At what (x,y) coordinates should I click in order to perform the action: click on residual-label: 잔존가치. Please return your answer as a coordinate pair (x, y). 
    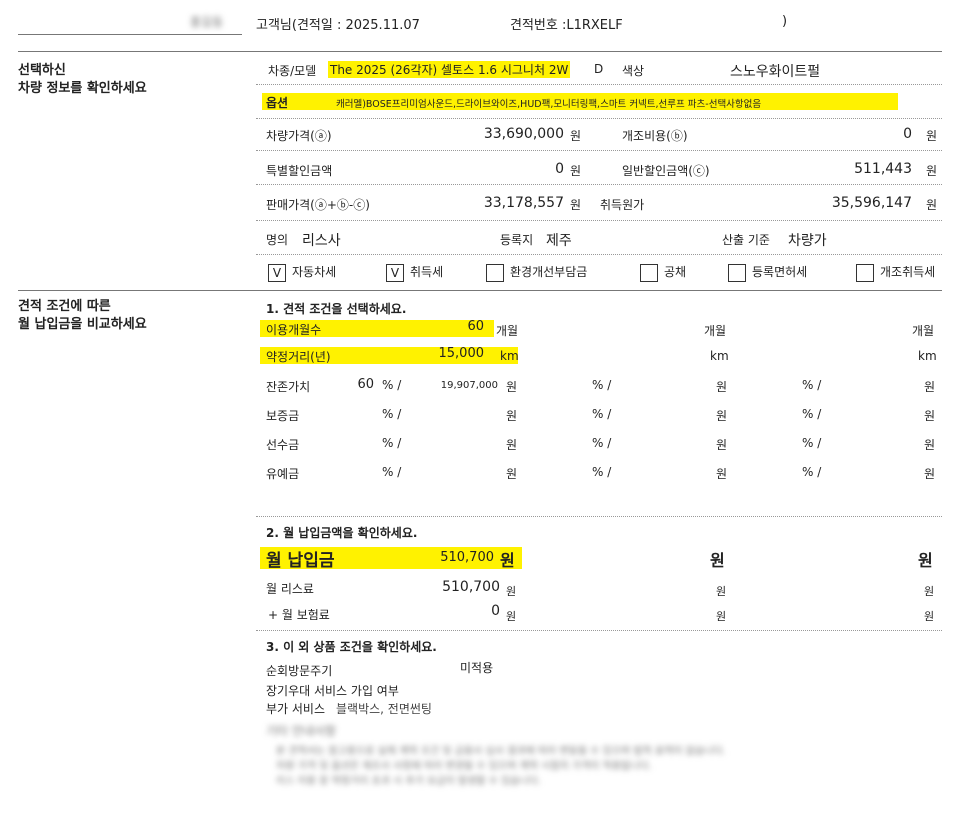
    Looking at the image, I should click on (288, 387).